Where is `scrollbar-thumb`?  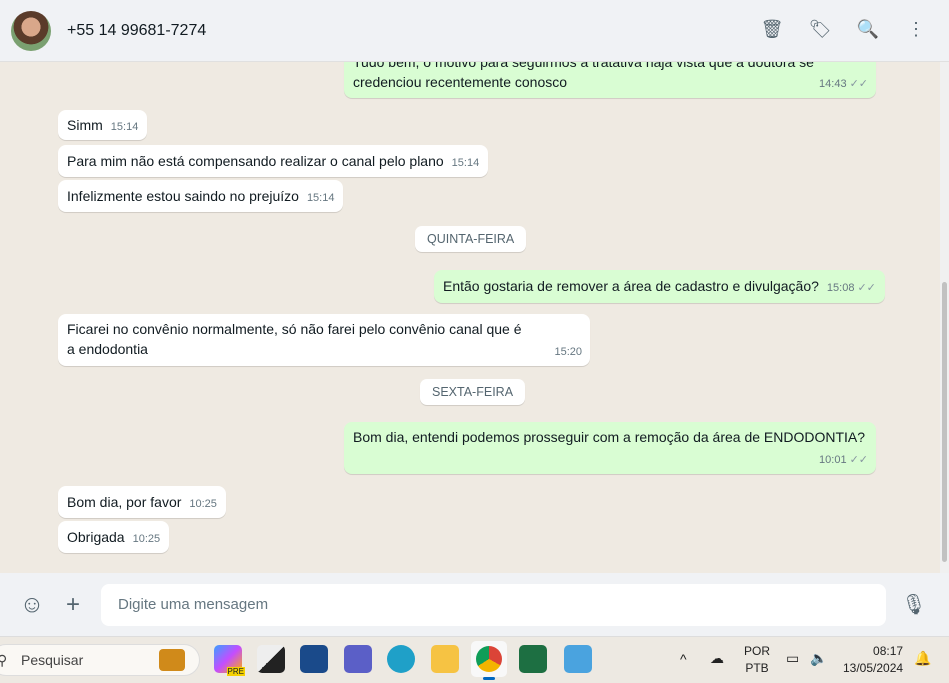
scrollbar-thumb is located at coordinates (944, 422).